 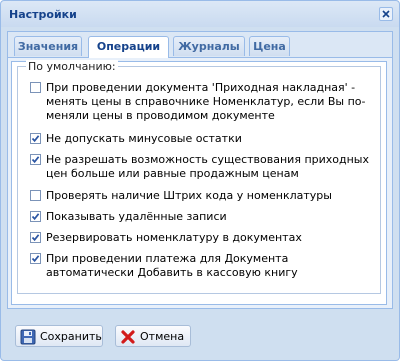 I want to click on tab-bar: Значения Операции Журналы Цена, so click(x=200, y=45).